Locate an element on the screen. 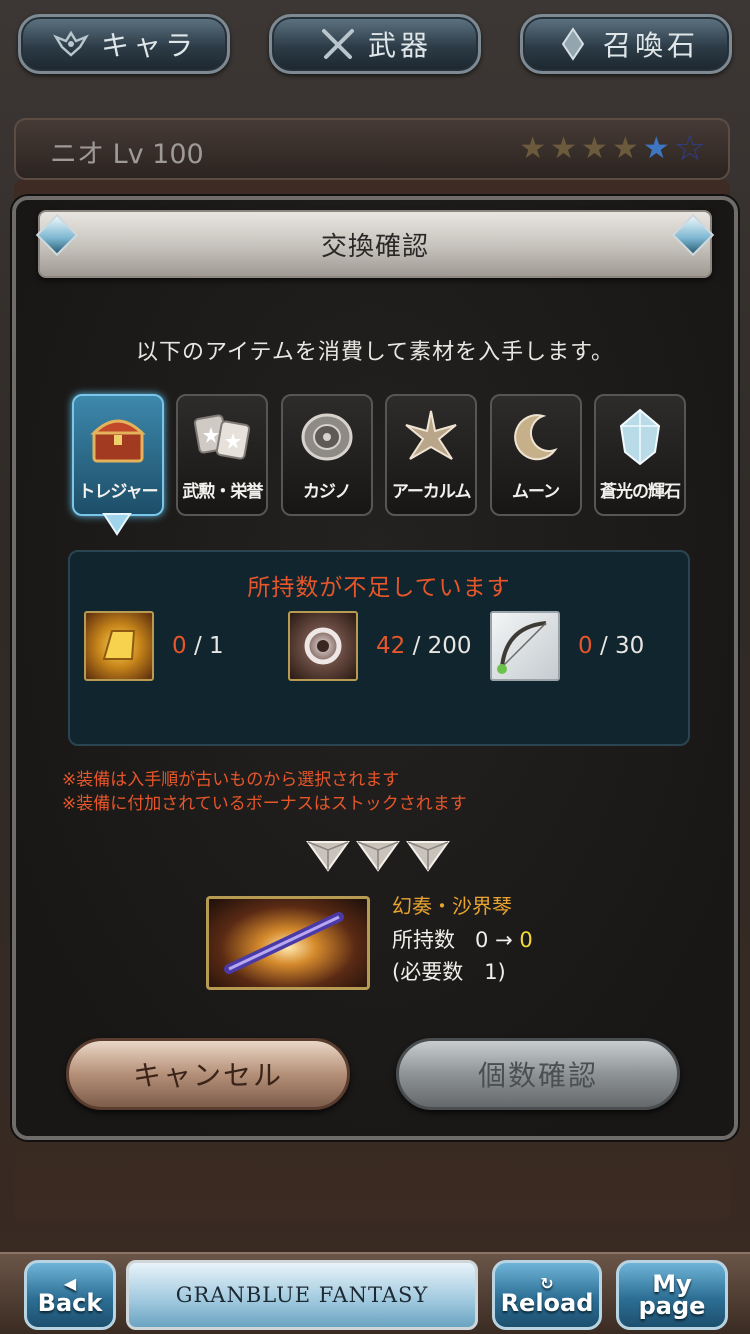 Image resolution: width=750 pixels, height=1334 pixels. uncap-stars: ★ ★ ★ ★ ★ ☆ is located at coordinates (612, 148).